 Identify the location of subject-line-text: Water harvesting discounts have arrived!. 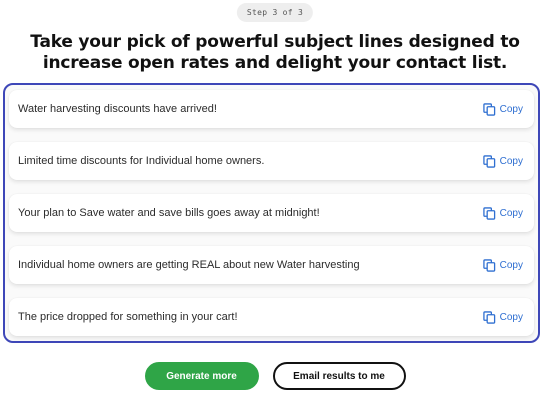
(117, 109).